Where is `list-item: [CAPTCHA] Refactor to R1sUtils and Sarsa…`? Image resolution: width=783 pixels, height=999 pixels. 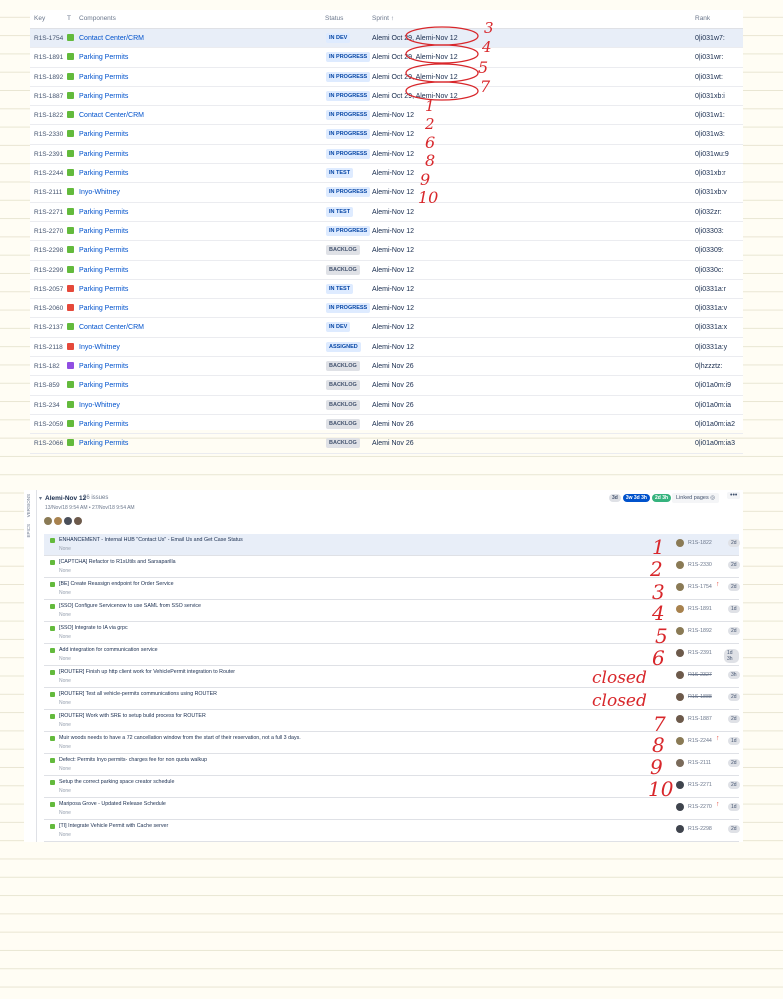 list-item: [CAPTCHA] Refactor to R1sUtils and Sarsa… is located at coordinates (392, 567).